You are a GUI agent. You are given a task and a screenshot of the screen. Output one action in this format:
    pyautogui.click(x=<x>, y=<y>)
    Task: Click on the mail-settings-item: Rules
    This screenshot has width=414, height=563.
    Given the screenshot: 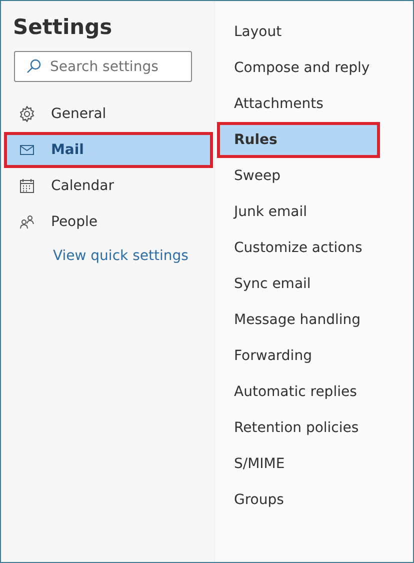 What is the action you would take?
    pyautogui.click(x=298, y=140)
    